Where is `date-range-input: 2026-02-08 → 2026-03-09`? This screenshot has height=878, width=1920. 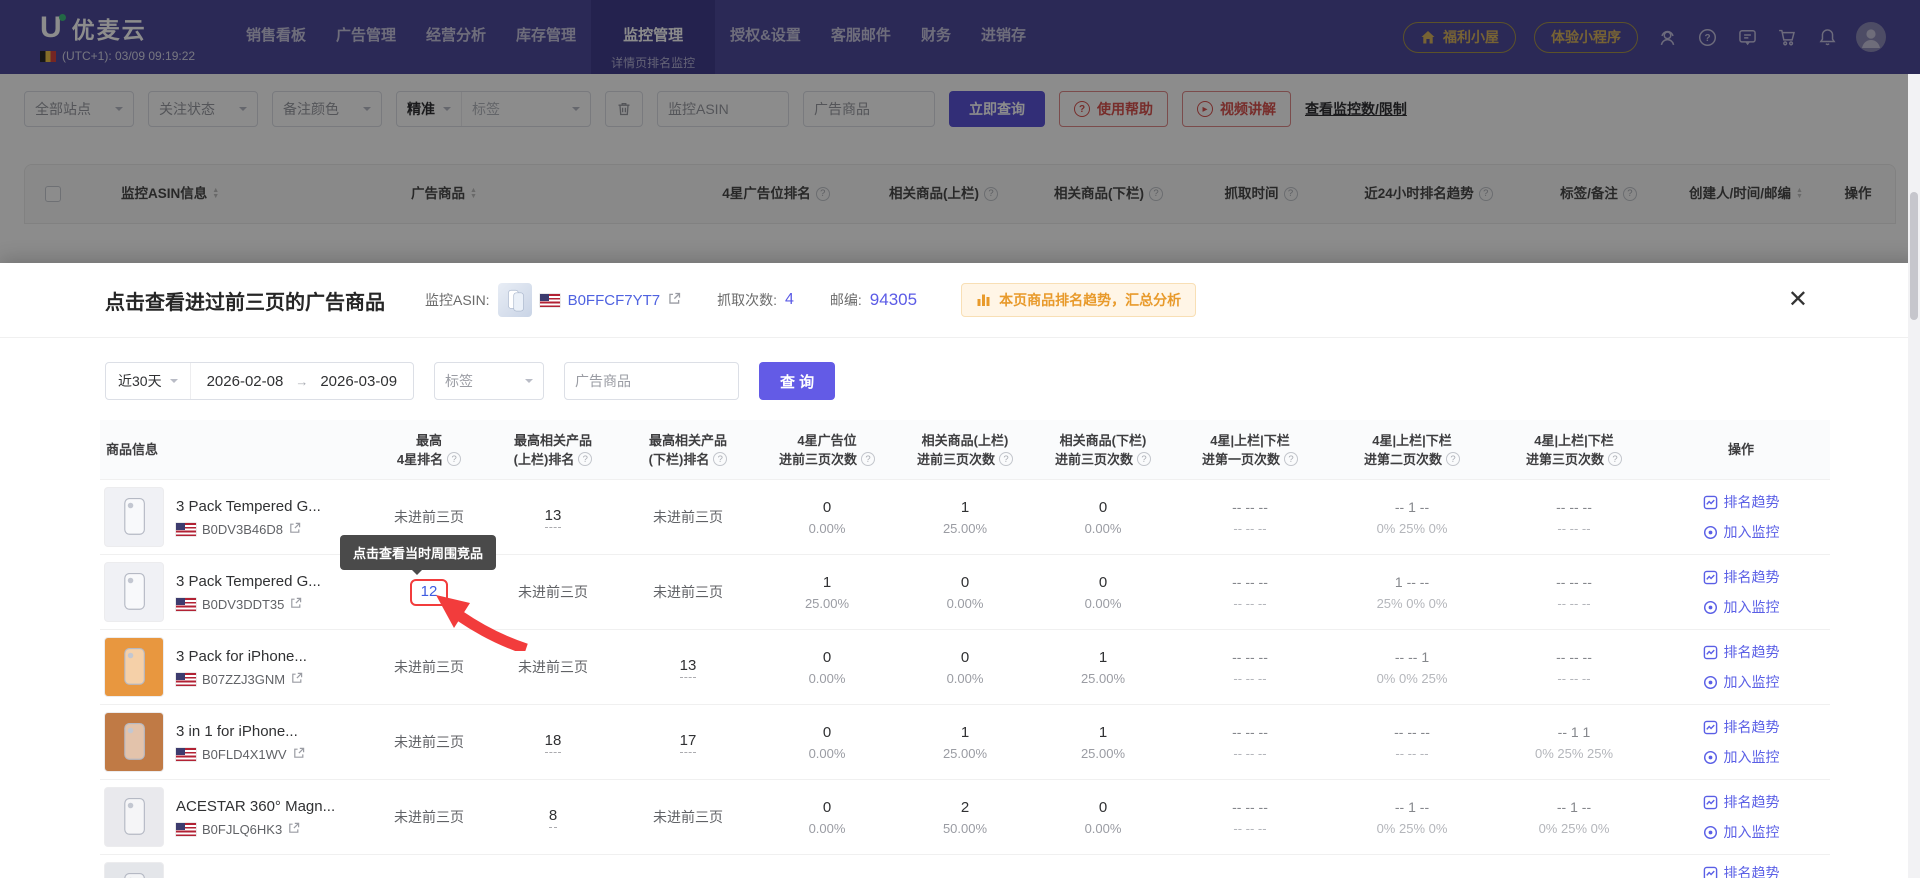 date-range-input: 2026-02-08 → 2026-03-09 is located at coordinates (302, 381).